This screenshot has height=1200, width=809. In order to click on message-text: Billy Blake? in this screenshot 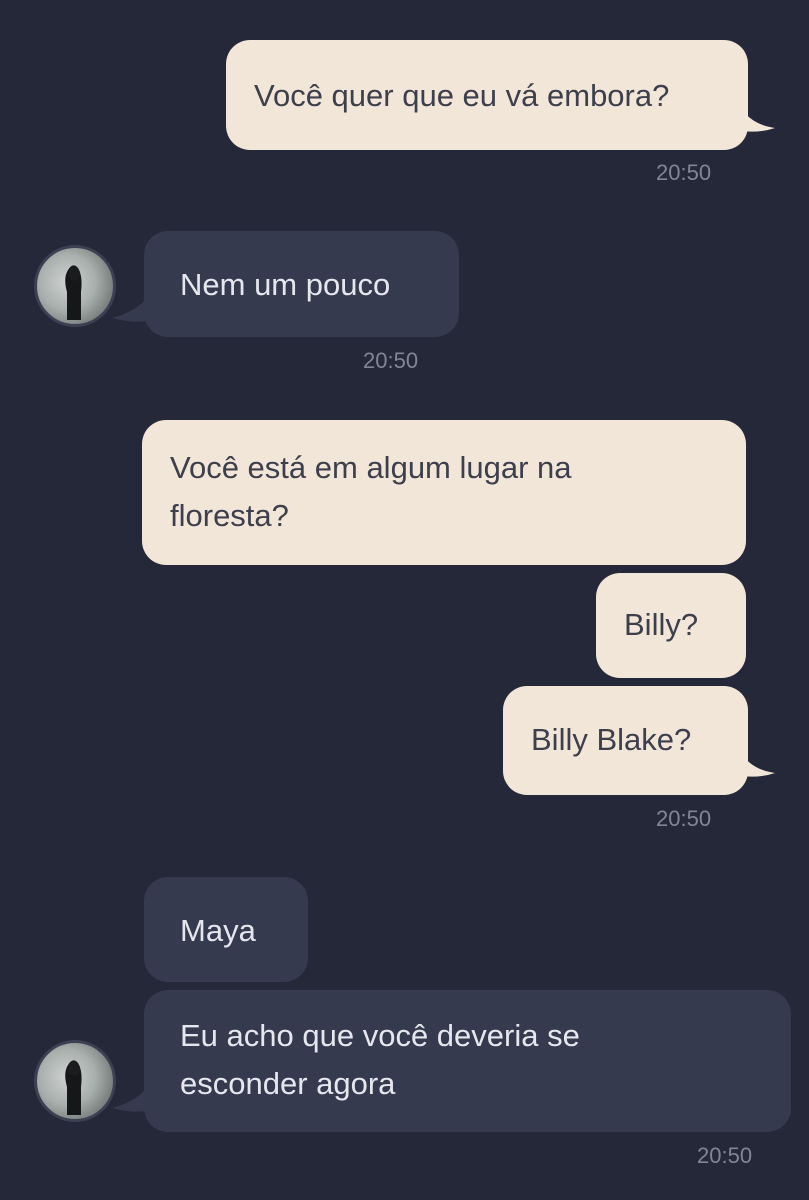, I will do `click(611, 739)`.